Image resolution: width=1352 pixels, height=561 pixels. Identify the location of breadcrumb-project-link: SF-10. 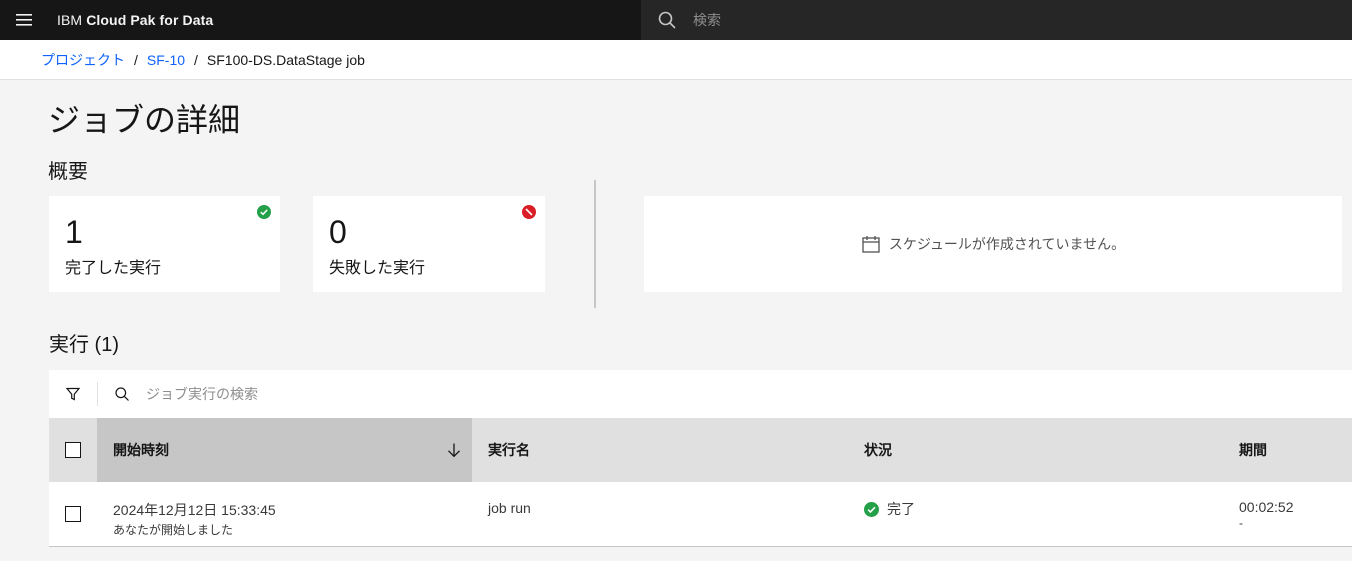
(166, 60).